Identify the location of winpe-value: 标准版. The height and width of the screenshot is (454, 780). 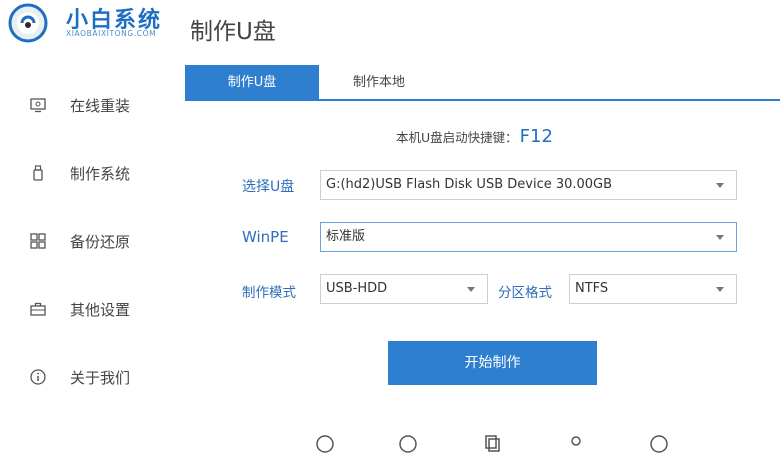
(346, 236).